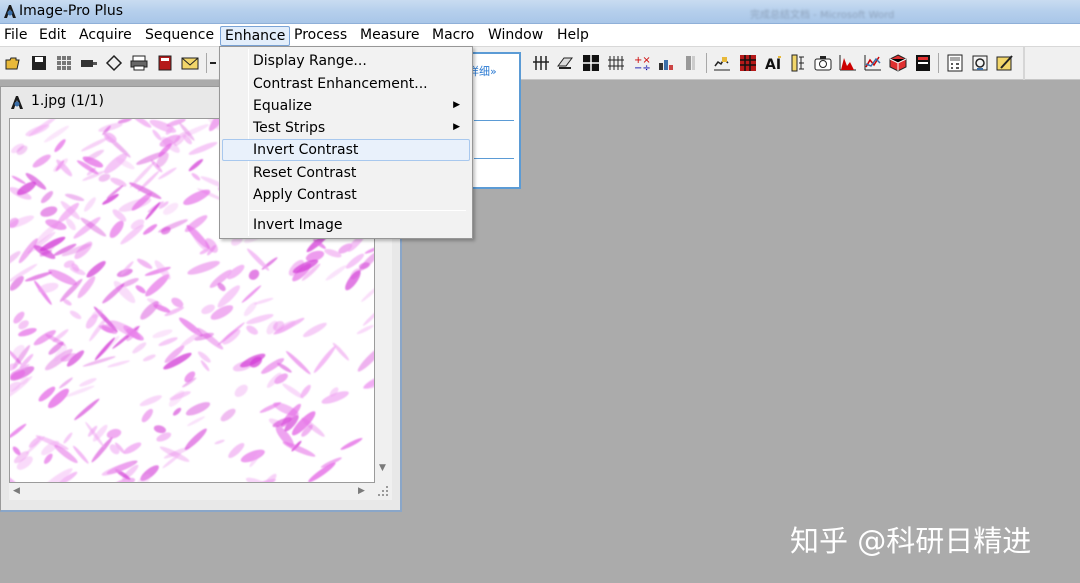  Describe the element at coordinates (346, 128) in the screenshot. I see `menu-item-test-strips: Test Strips ▶` at that location.